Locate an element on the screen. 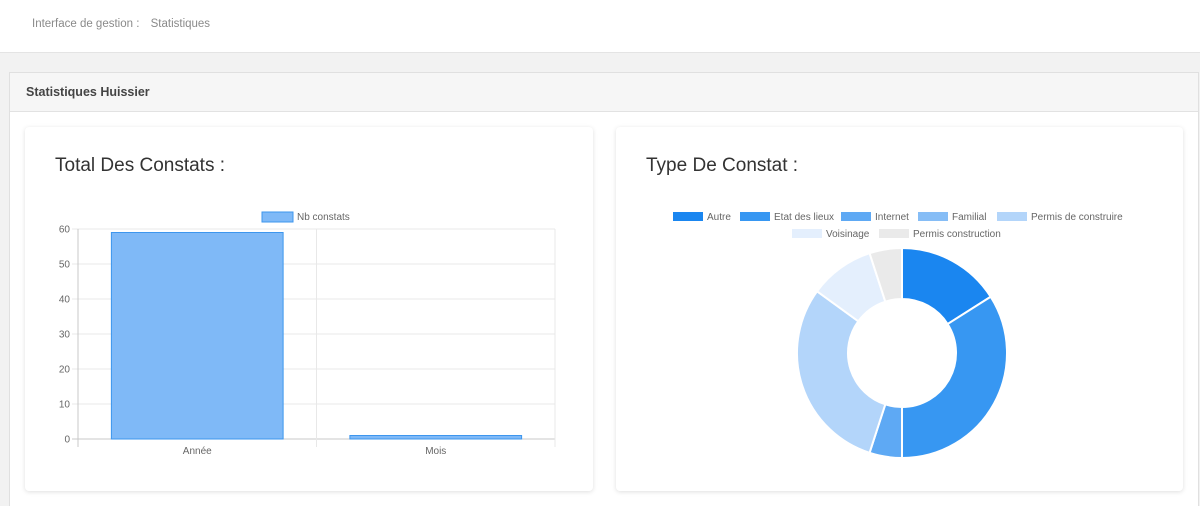  y-tick-label: 30 is located at coordinates (65, 335).